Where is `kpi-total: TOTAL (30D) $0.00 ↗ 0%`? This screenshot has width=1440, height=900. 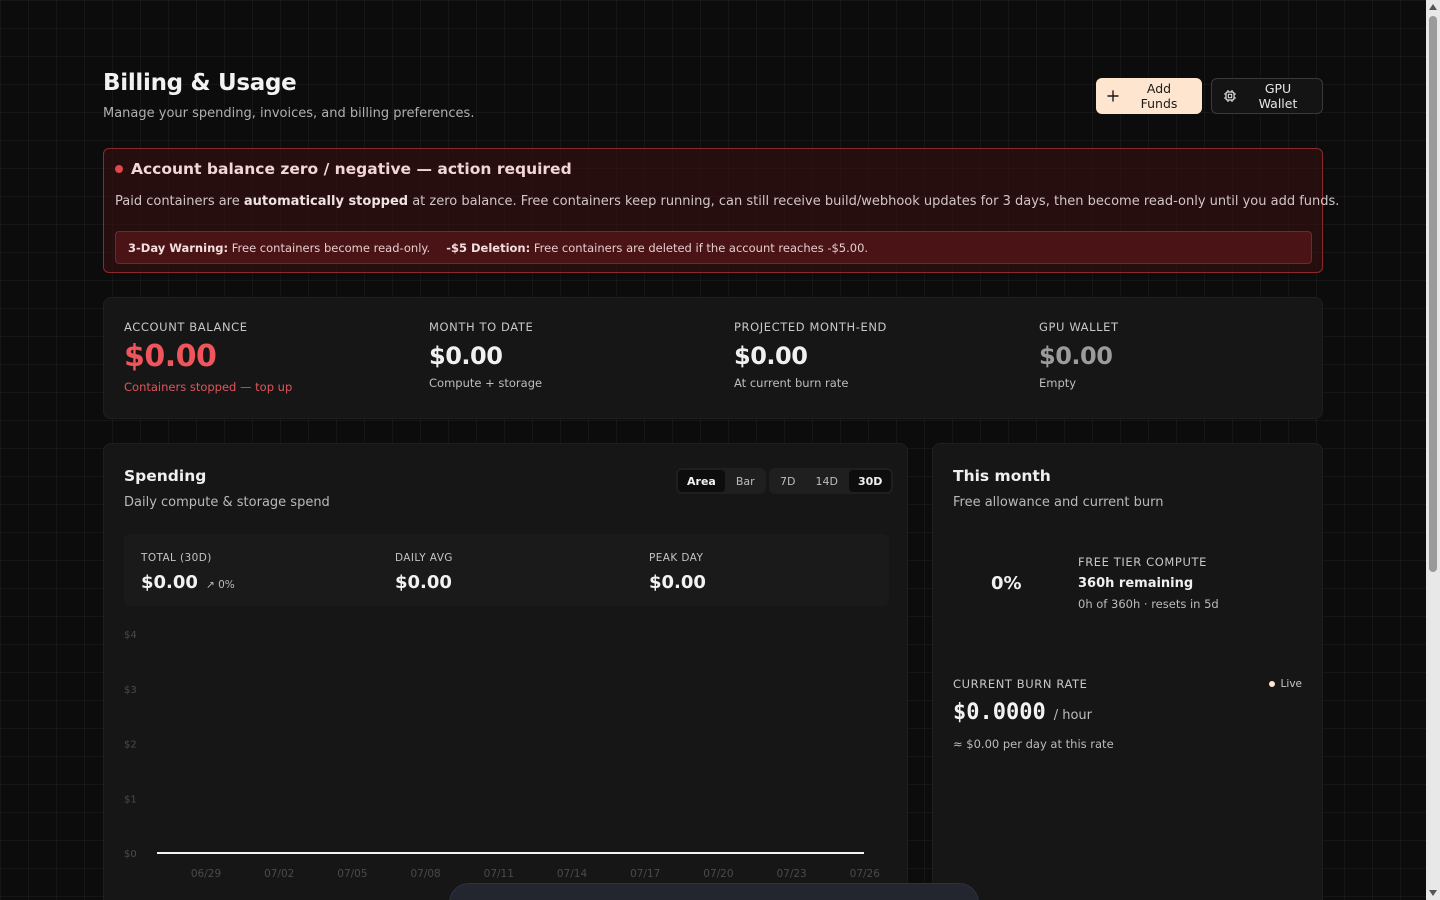
kpi-total: TOTAL (30D) $0.00 ↗ 0% is located at coordinates (188, 572).